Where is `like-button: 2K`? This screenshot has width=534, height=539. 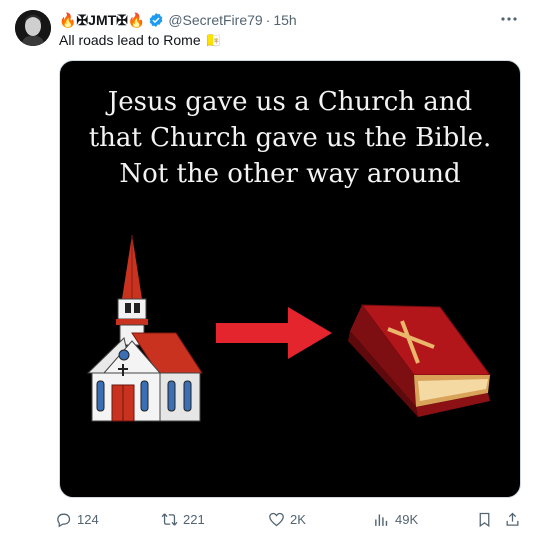
like-button: 2K is located at coordinates (287, 519).